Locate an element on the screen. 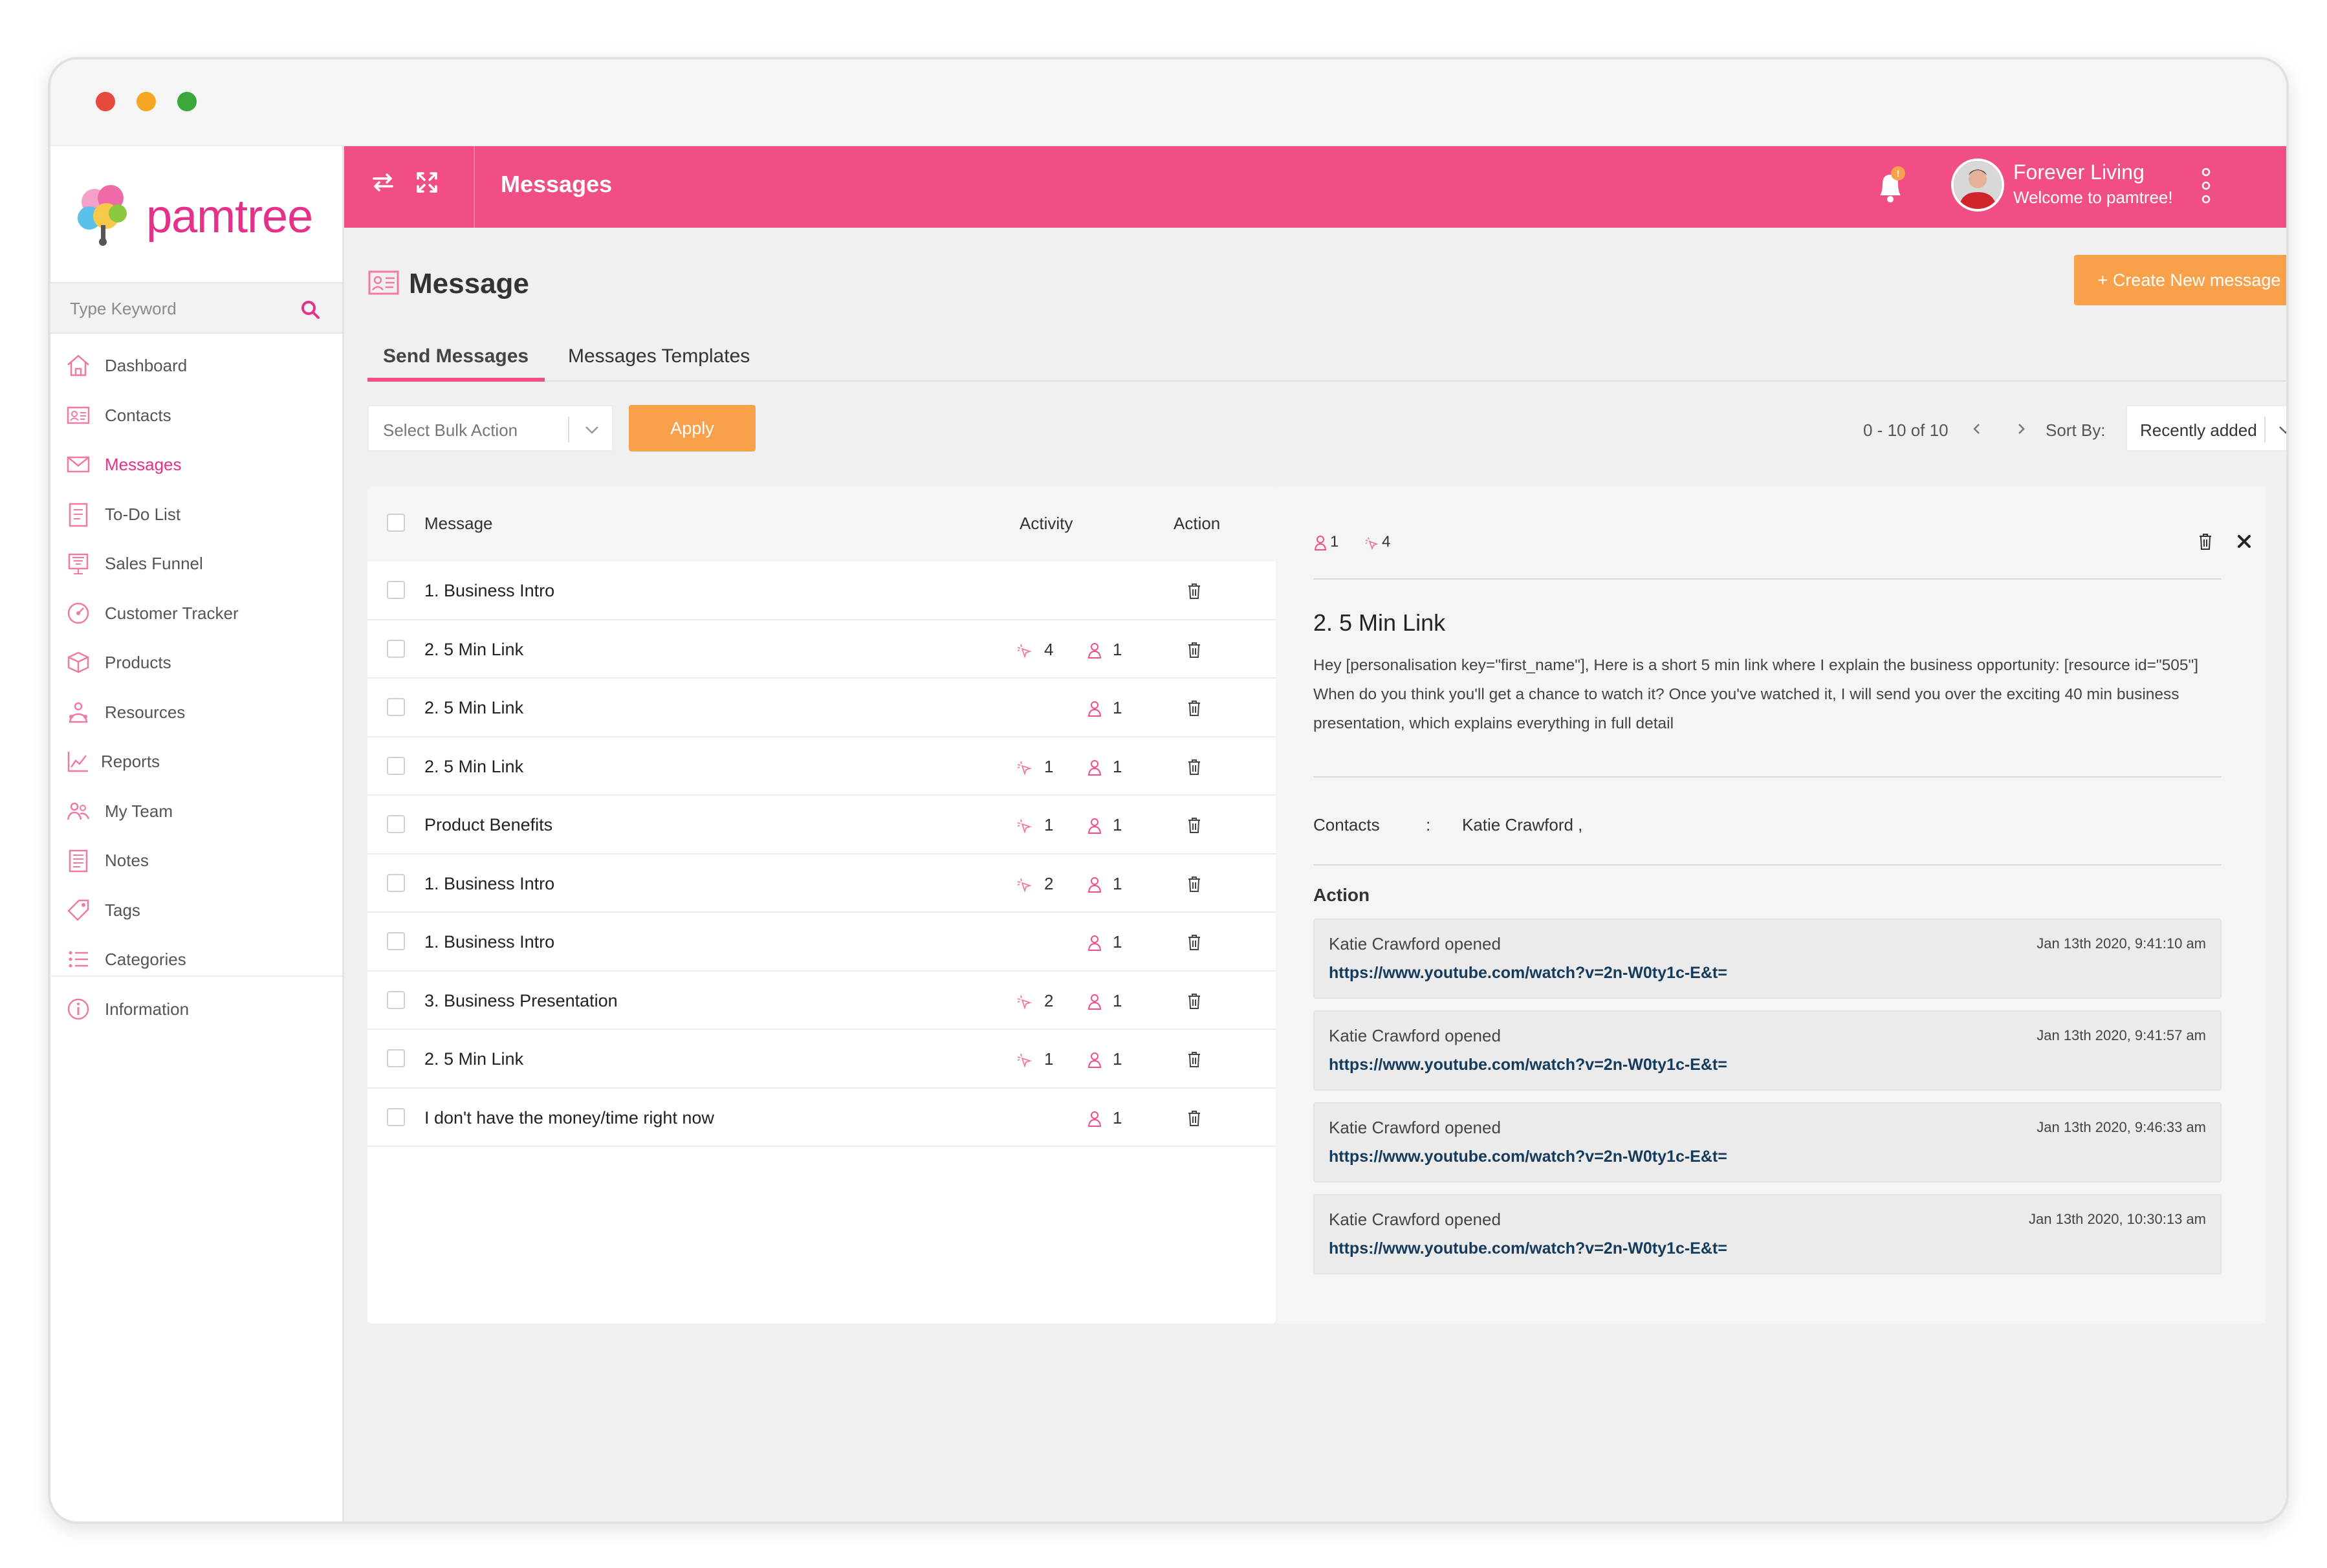 This screenshot has height=1568, width=2327. tab-send-messages: Send Messages is located at coordinates (456, 356).